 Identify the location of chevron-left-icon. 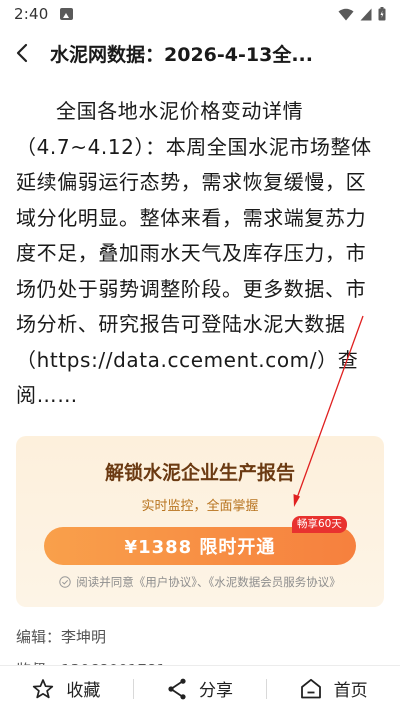
(22, 53).